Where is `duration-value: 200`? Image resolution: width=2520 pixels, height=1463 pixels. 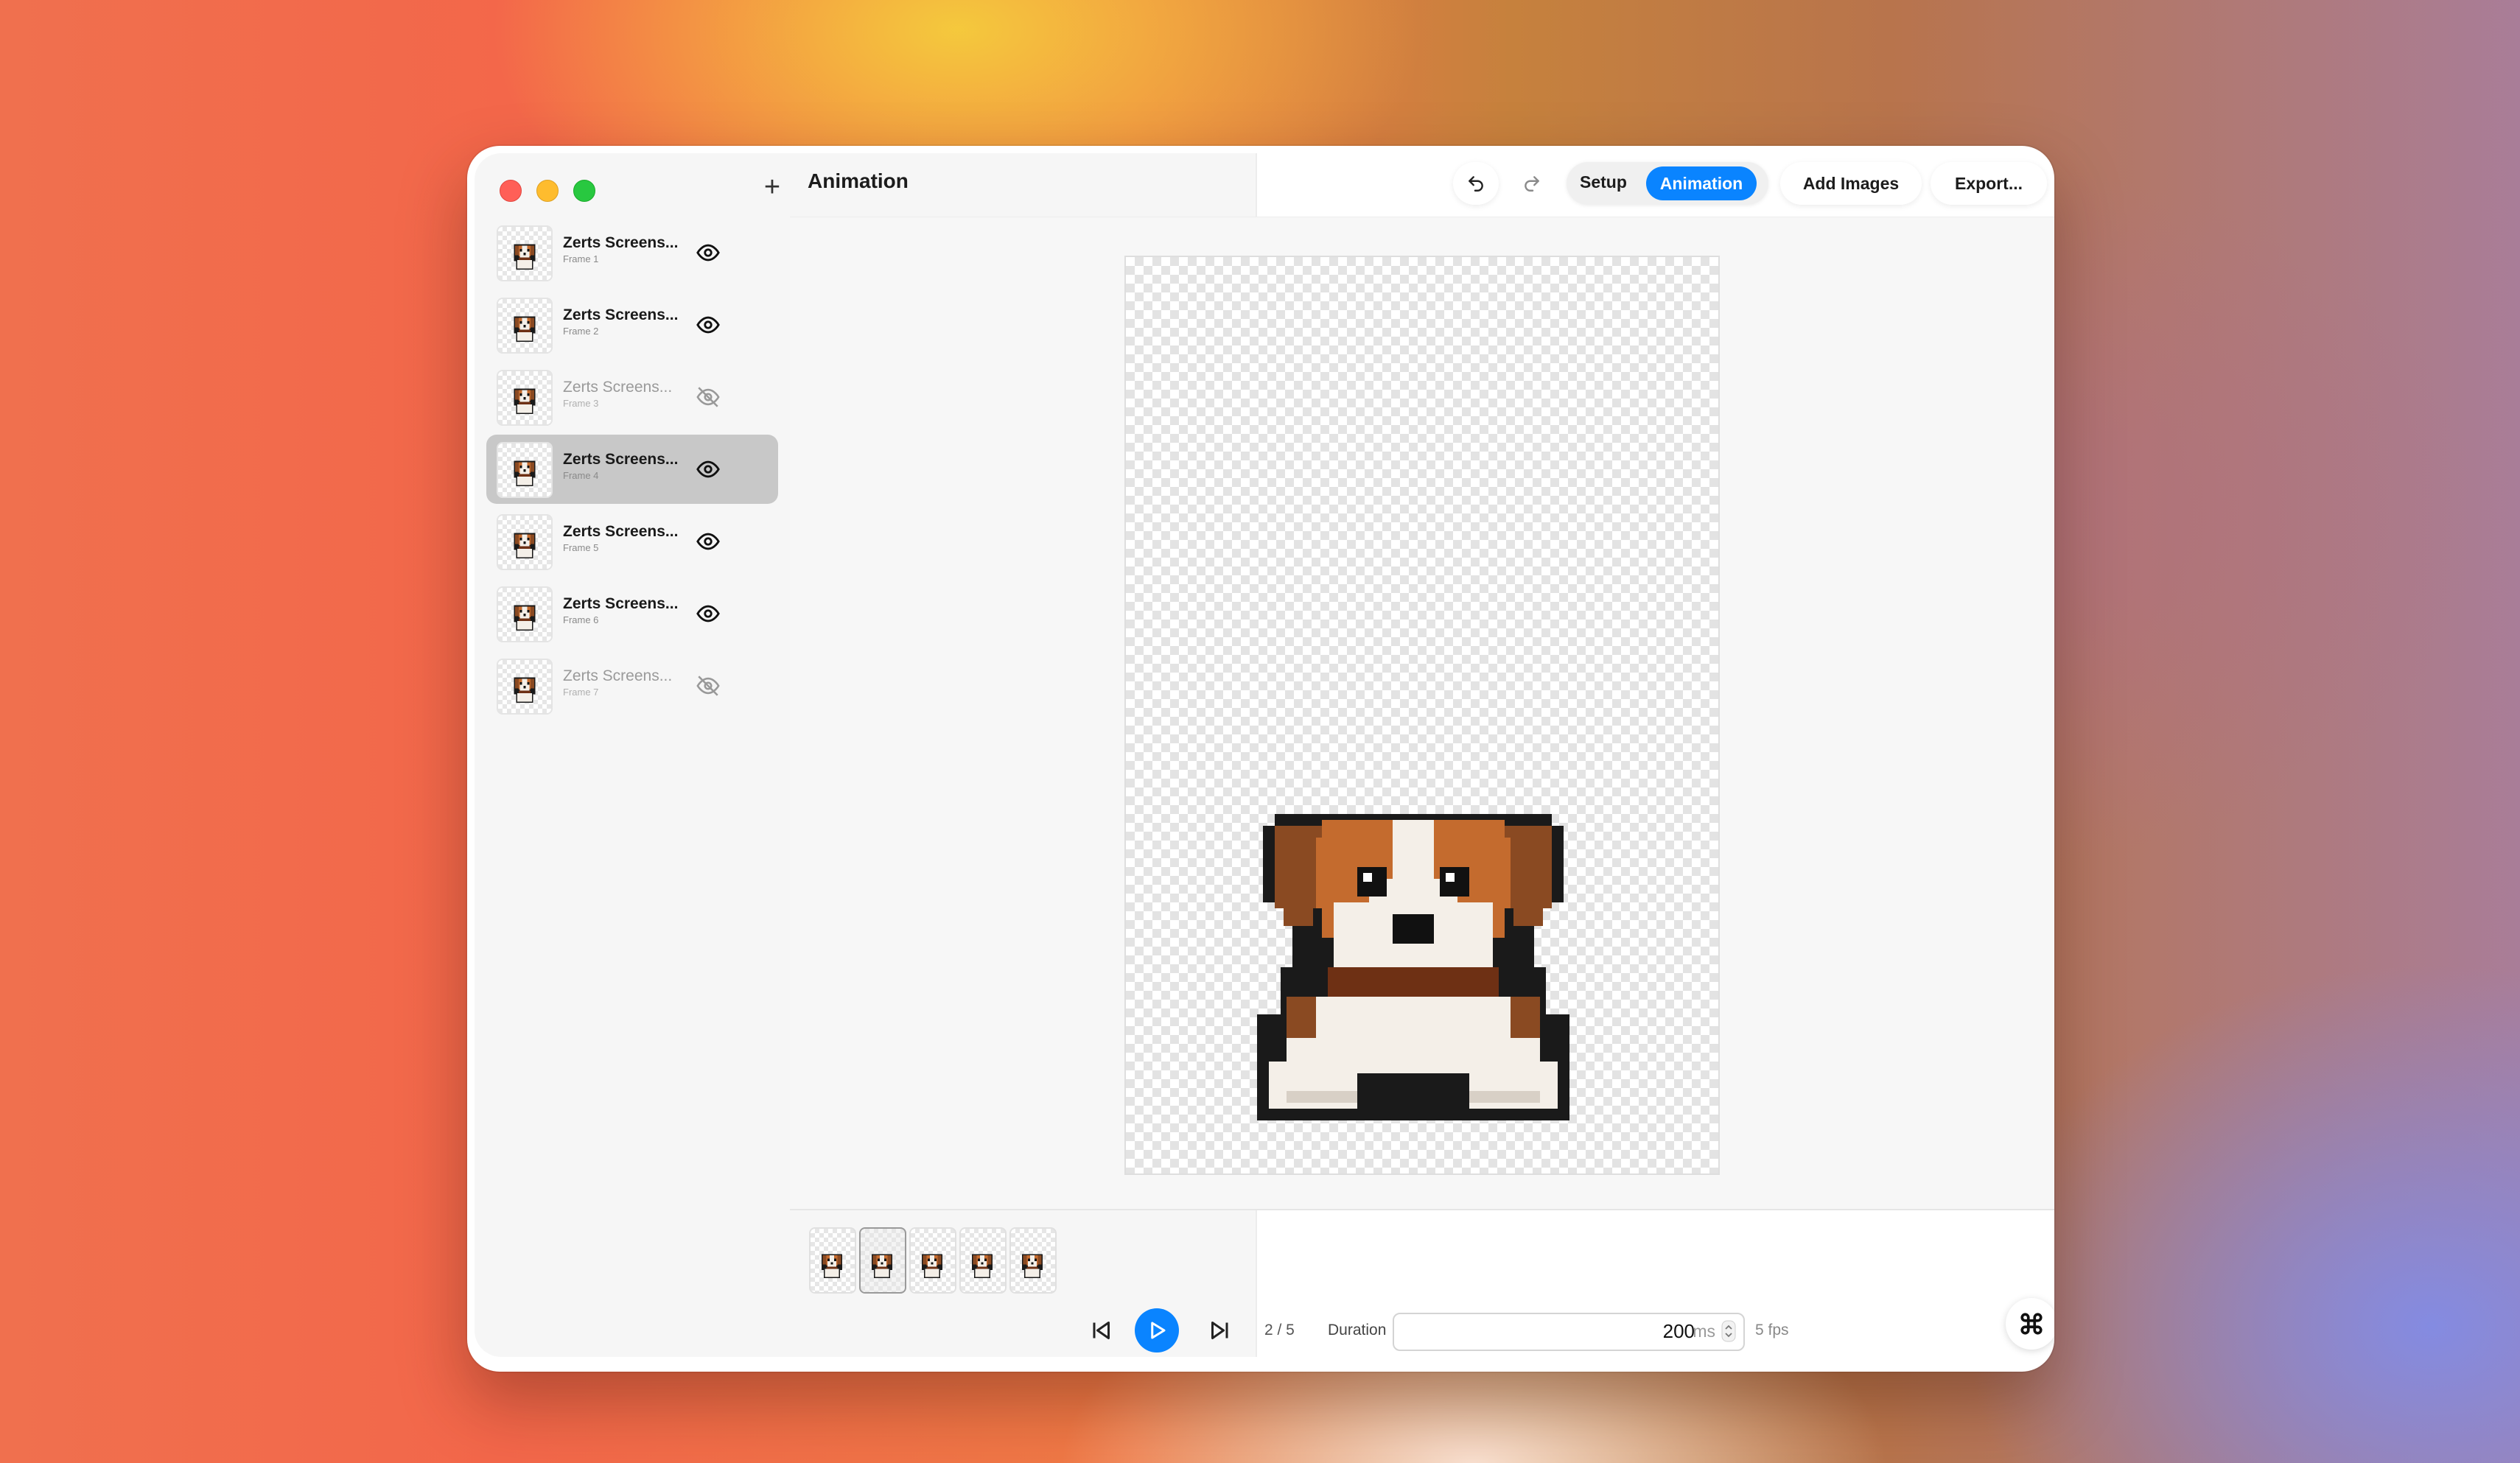
duration-value: 200 is located at coordinates (1679, 1331).